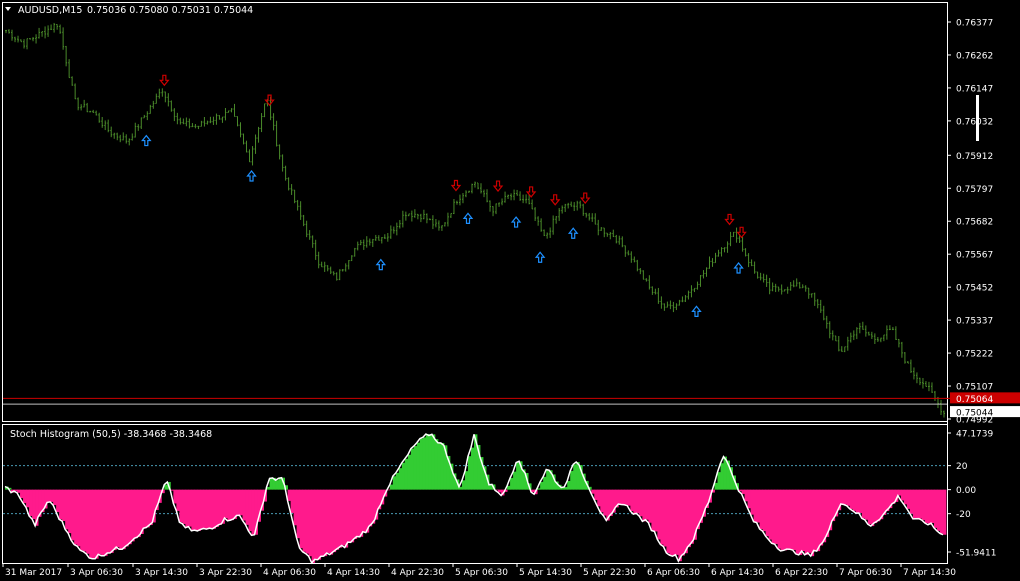 This screenshot has height=581, width=1020. Describe the element at coordinates (511, 401) in the screenshot. I see `price-lines` at that location.